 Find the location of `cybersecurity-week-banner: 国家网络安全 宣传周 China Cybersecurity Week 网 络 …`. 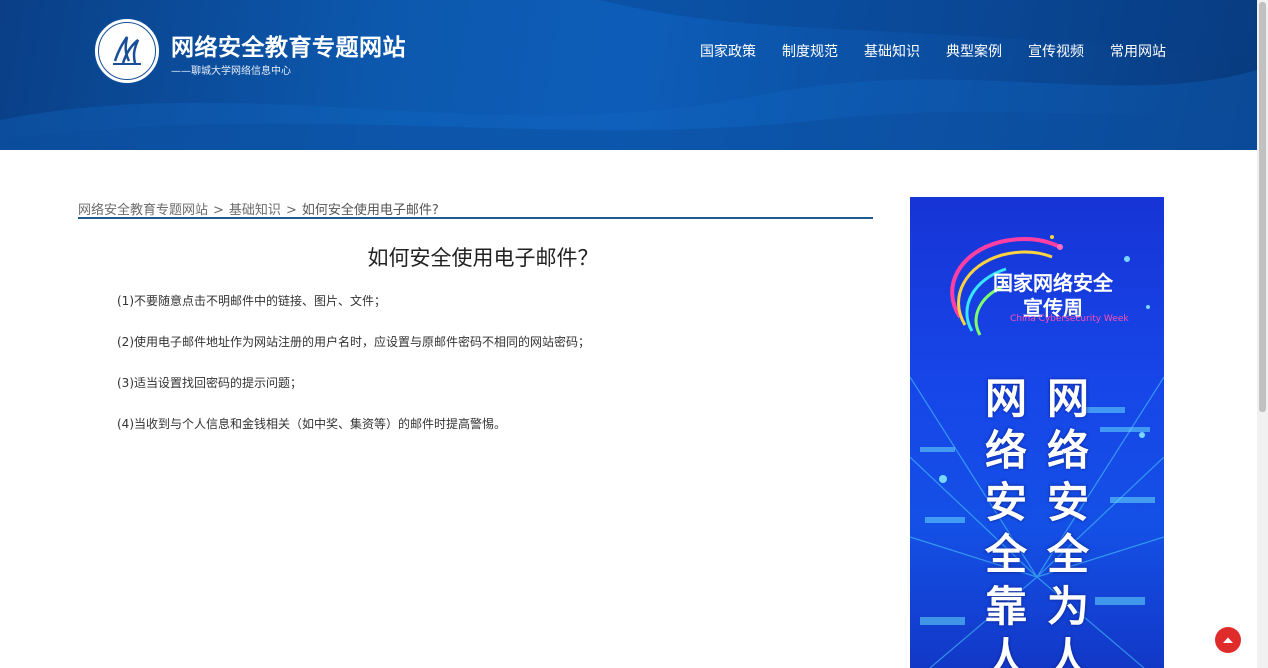

cybersecurity-week-banner: 国家网络安全 宣传周 China Cybersecurity Week 网 络 … is located at coordinates (1037, 432).